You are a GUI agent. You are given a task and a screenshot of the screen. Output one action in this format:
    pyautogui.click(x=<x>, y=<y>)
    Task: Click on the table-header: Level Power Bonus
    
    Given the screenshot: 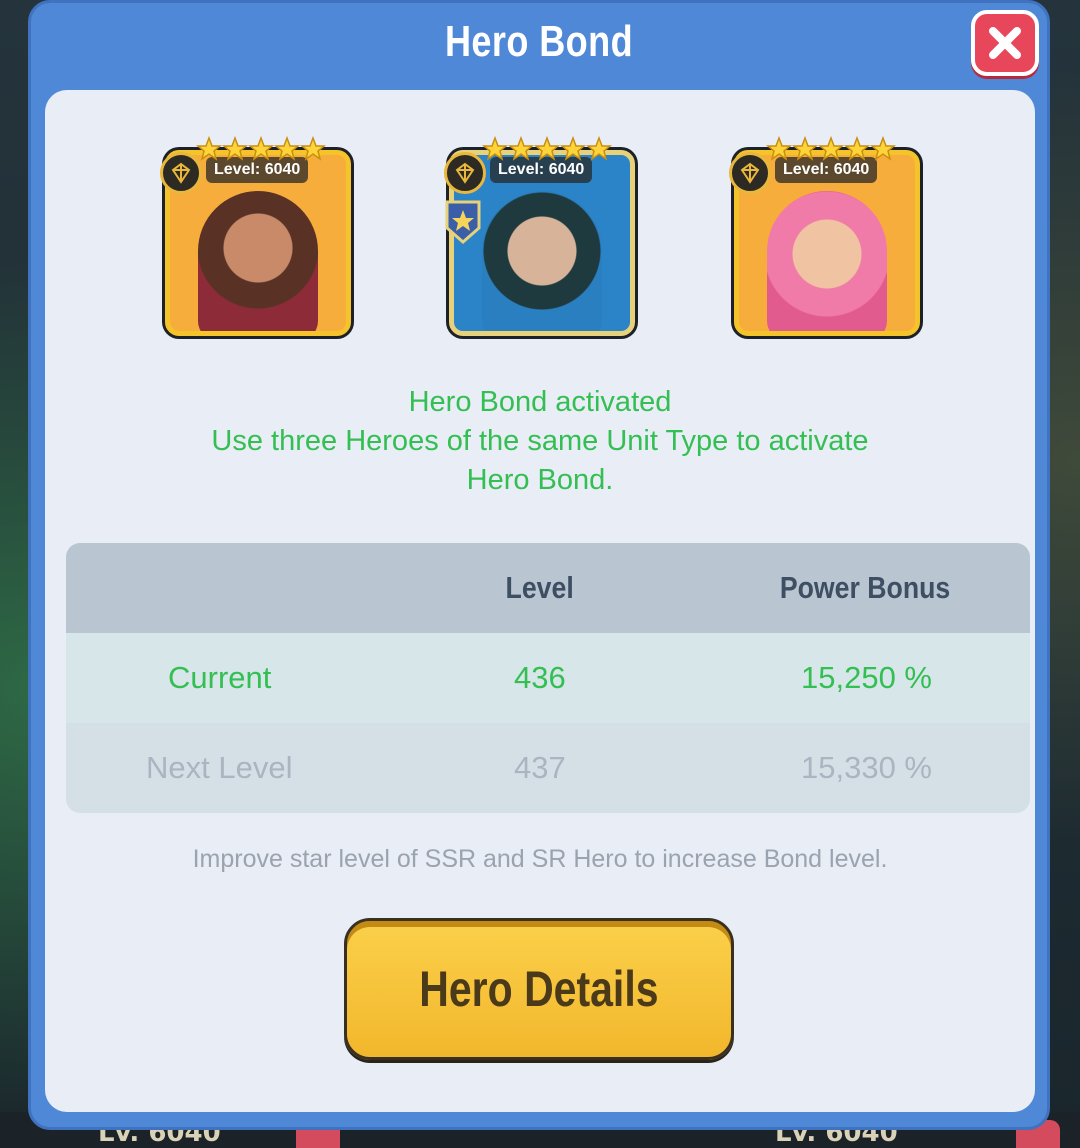 What is the action you would take?
    pyautogui.click(x=548, y=588)
    